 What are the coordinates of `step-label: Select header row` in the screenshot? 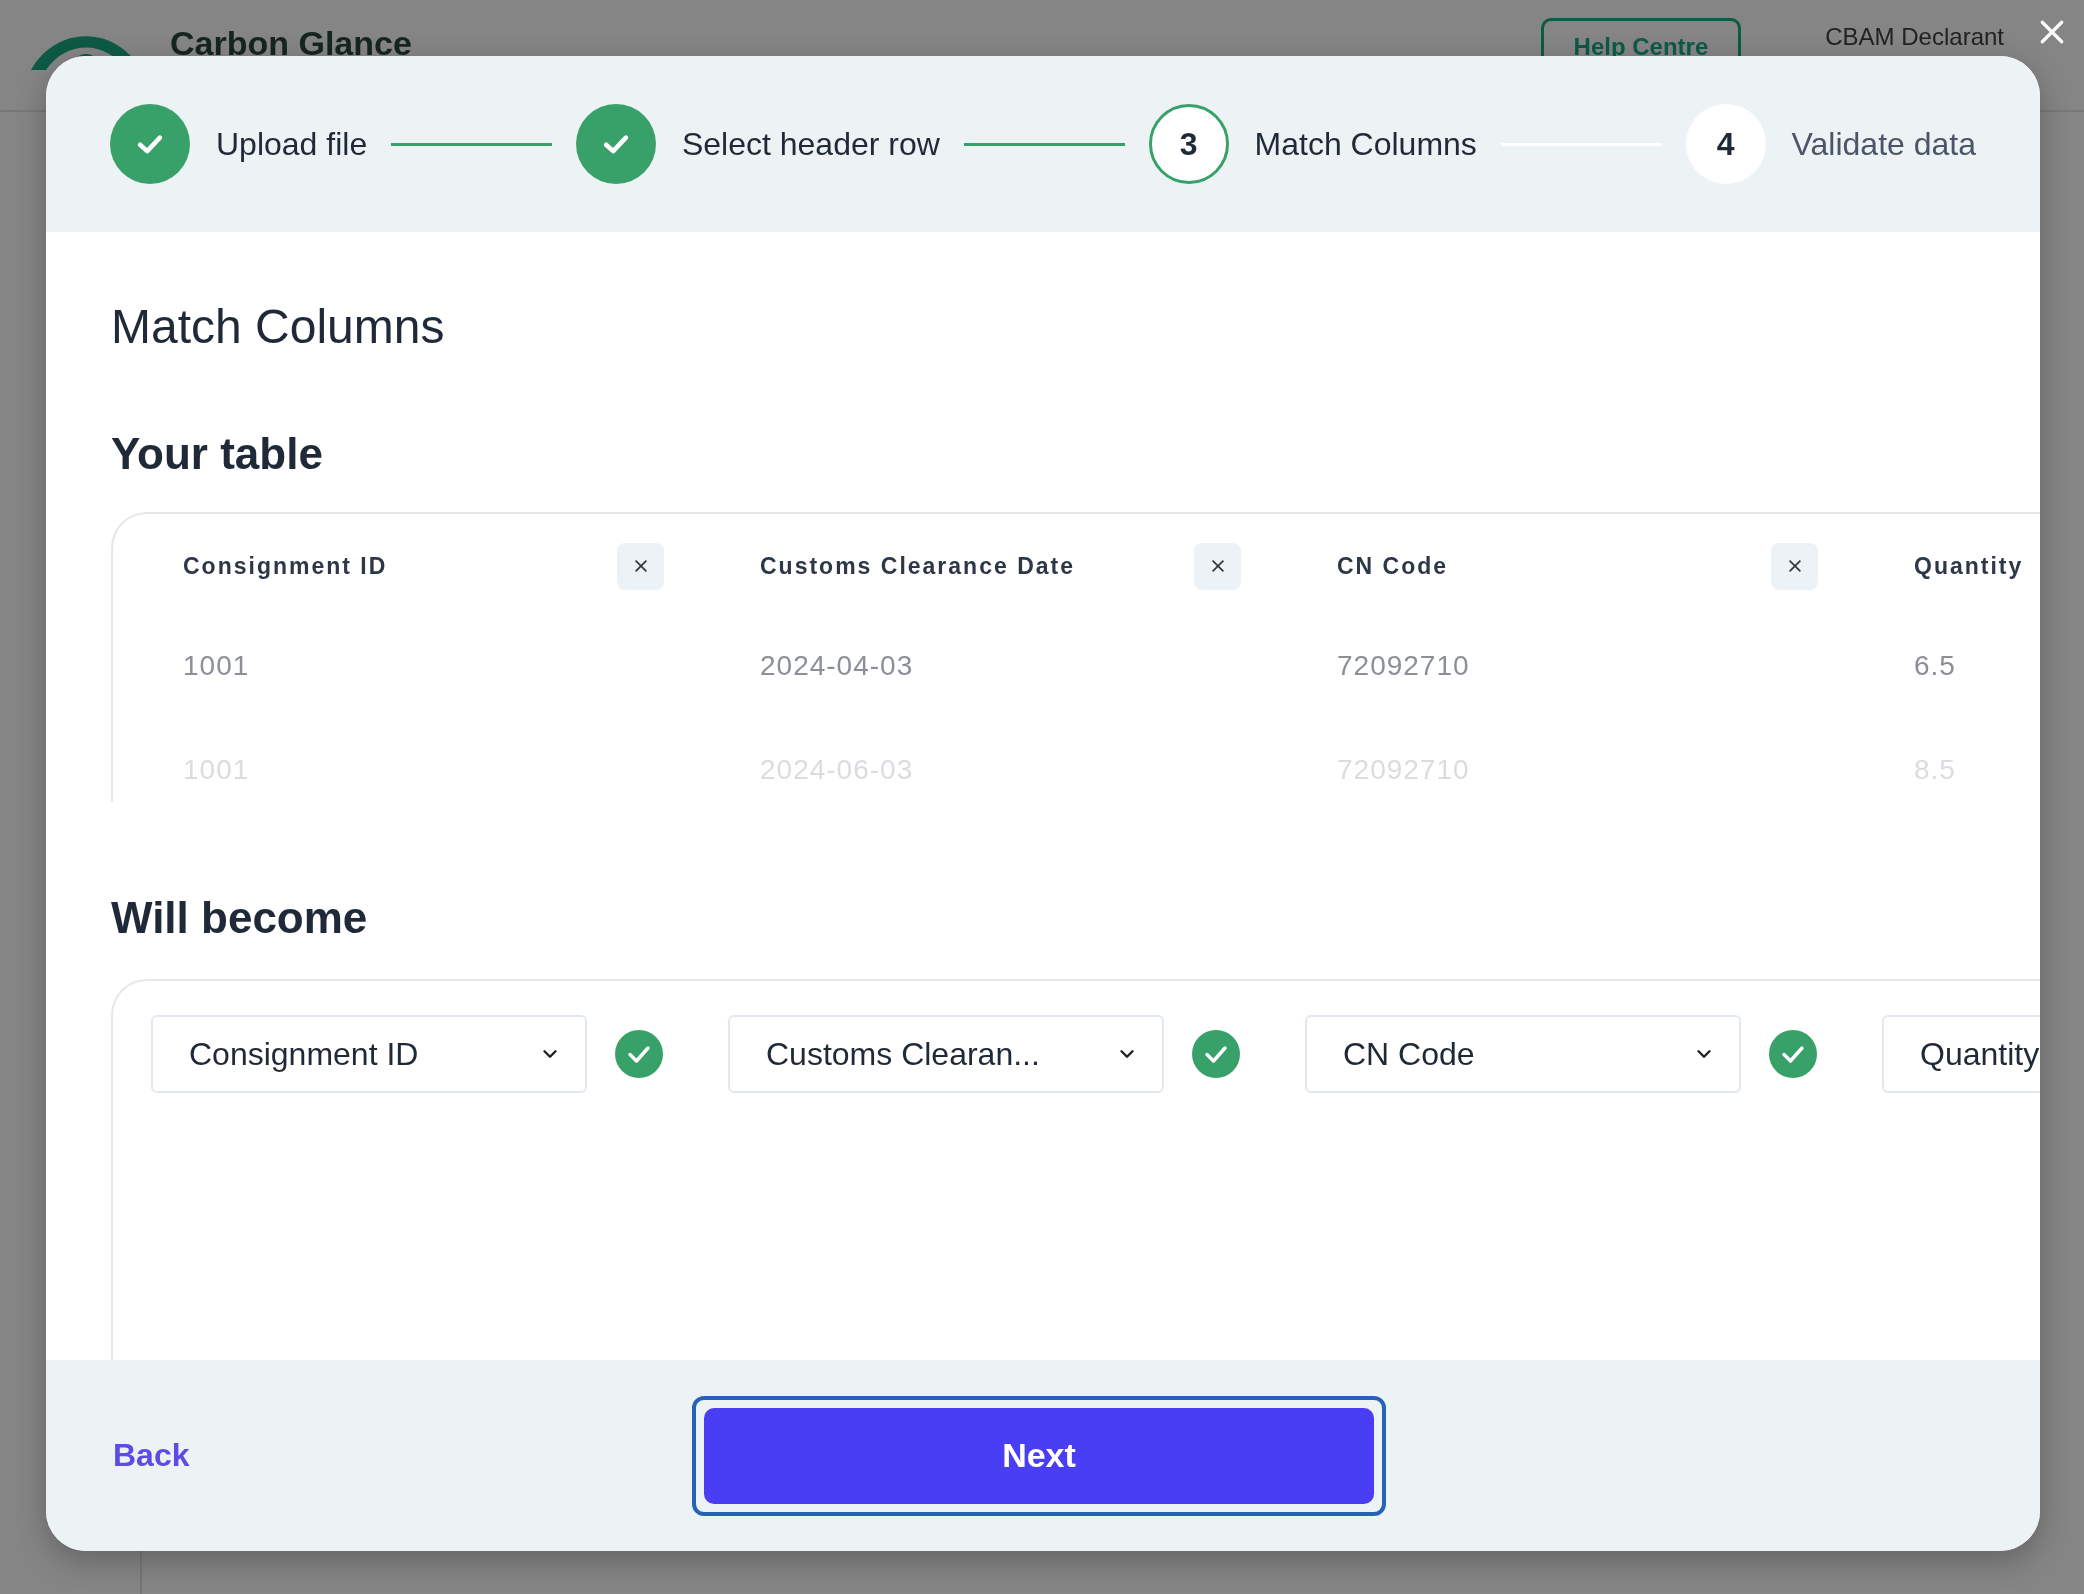 It's located at (810, 144).